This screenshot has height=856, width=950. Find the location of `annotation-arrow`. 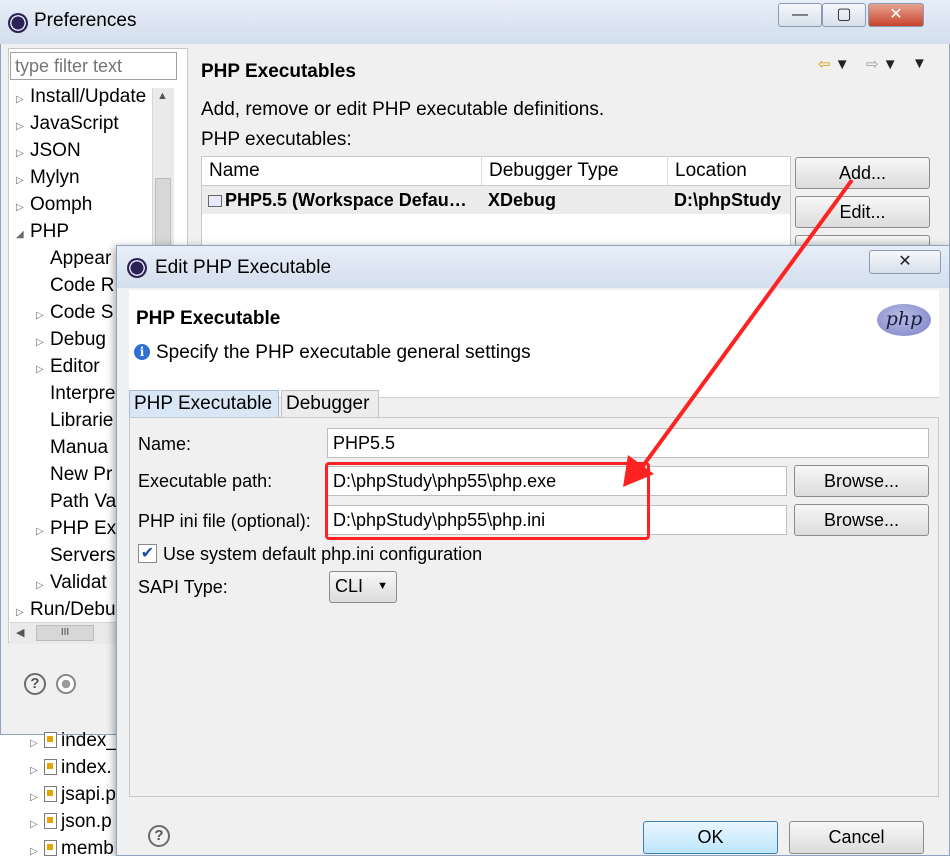

annotation-arrow is located at coordinates (738, 332).